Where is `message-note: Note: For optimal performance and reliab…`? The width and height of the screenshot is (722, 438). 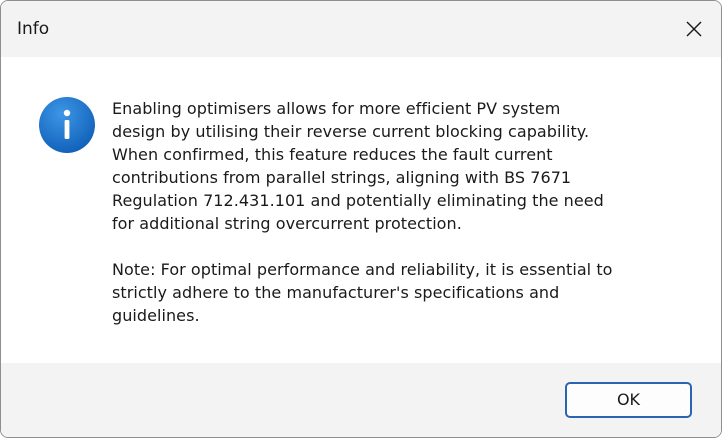 message-note: Note: For optimal performance and reliab… is located at coordinates (362, 292).